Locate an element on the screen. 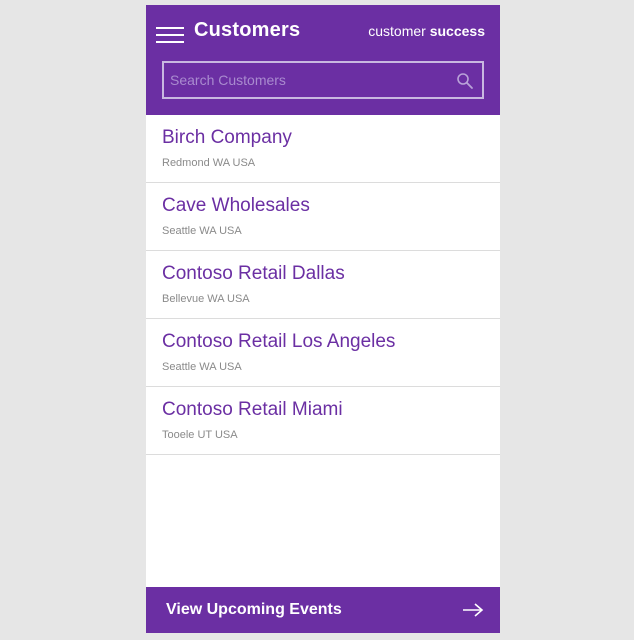 Image resolution: width=634 pixels, height=640 pixels. list-item: Cave Wholesales Seattle WA USA is located at coordinates (323, 217).